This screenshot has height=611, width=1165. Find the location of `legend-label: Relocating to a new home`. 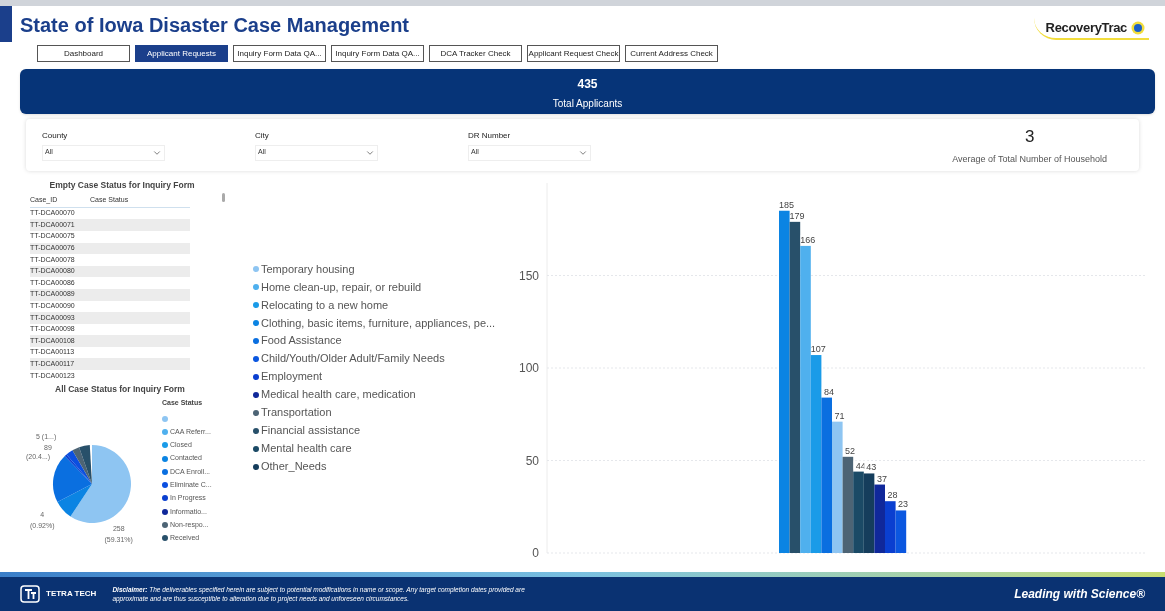

legend-label: Relocating to a new home is located at coordinates (325, 305).